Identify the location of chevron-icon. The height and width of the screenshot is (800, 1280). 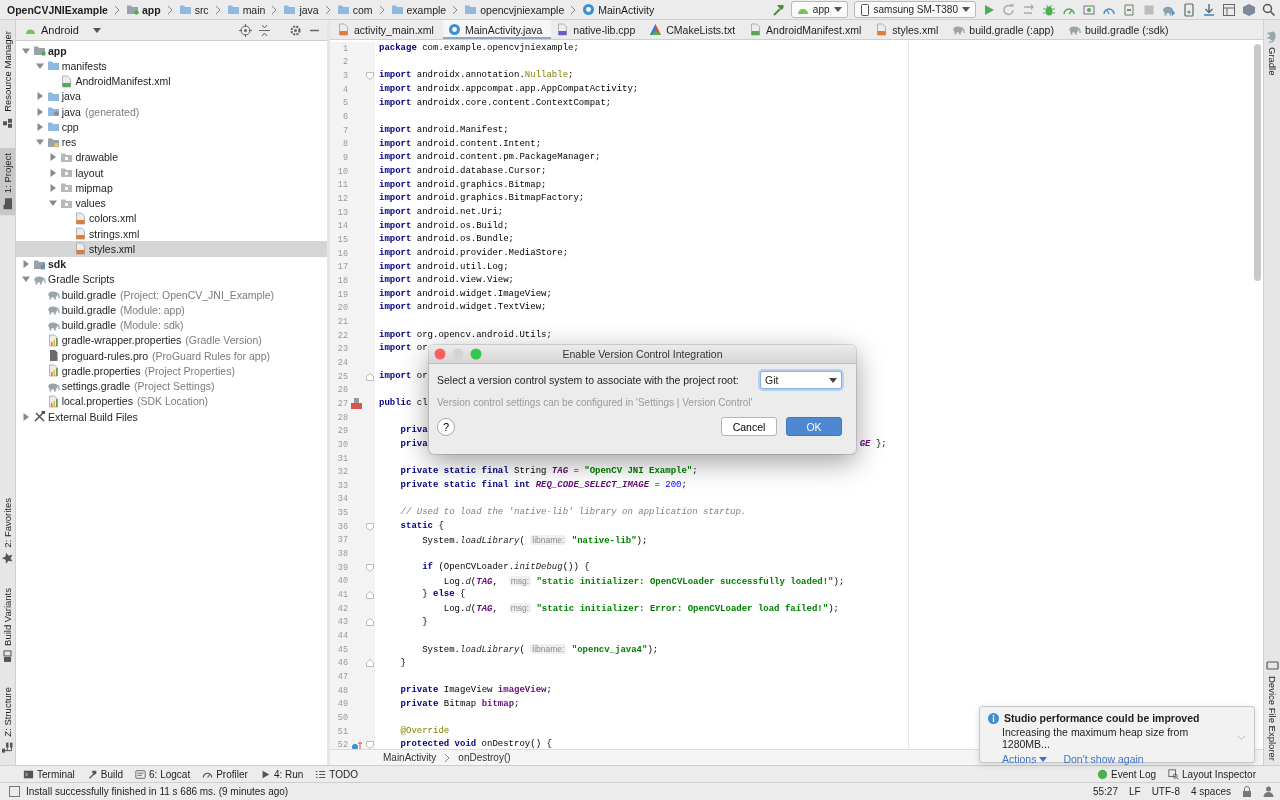
(169, 9).